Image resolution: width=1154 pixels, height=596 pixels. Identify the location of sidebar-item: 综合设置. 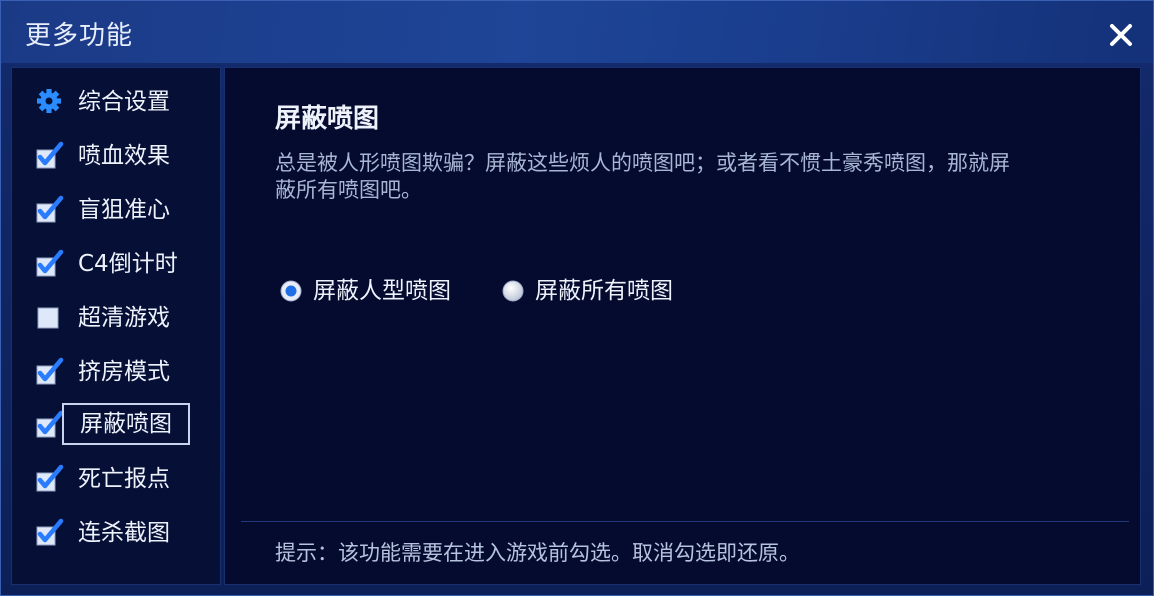
(116, 102).